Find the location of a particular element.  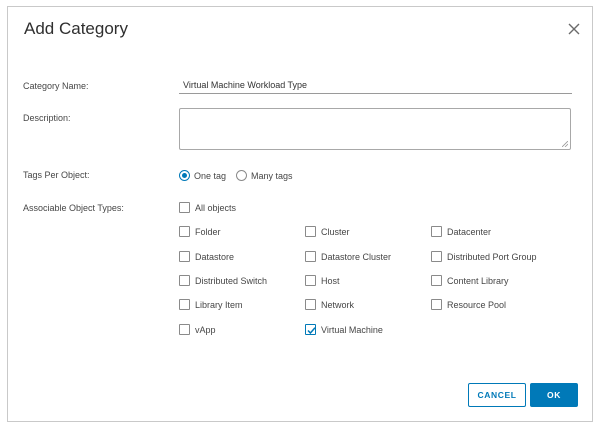

checkbox-all-objects: All objects is located at coordinates (207, 207).